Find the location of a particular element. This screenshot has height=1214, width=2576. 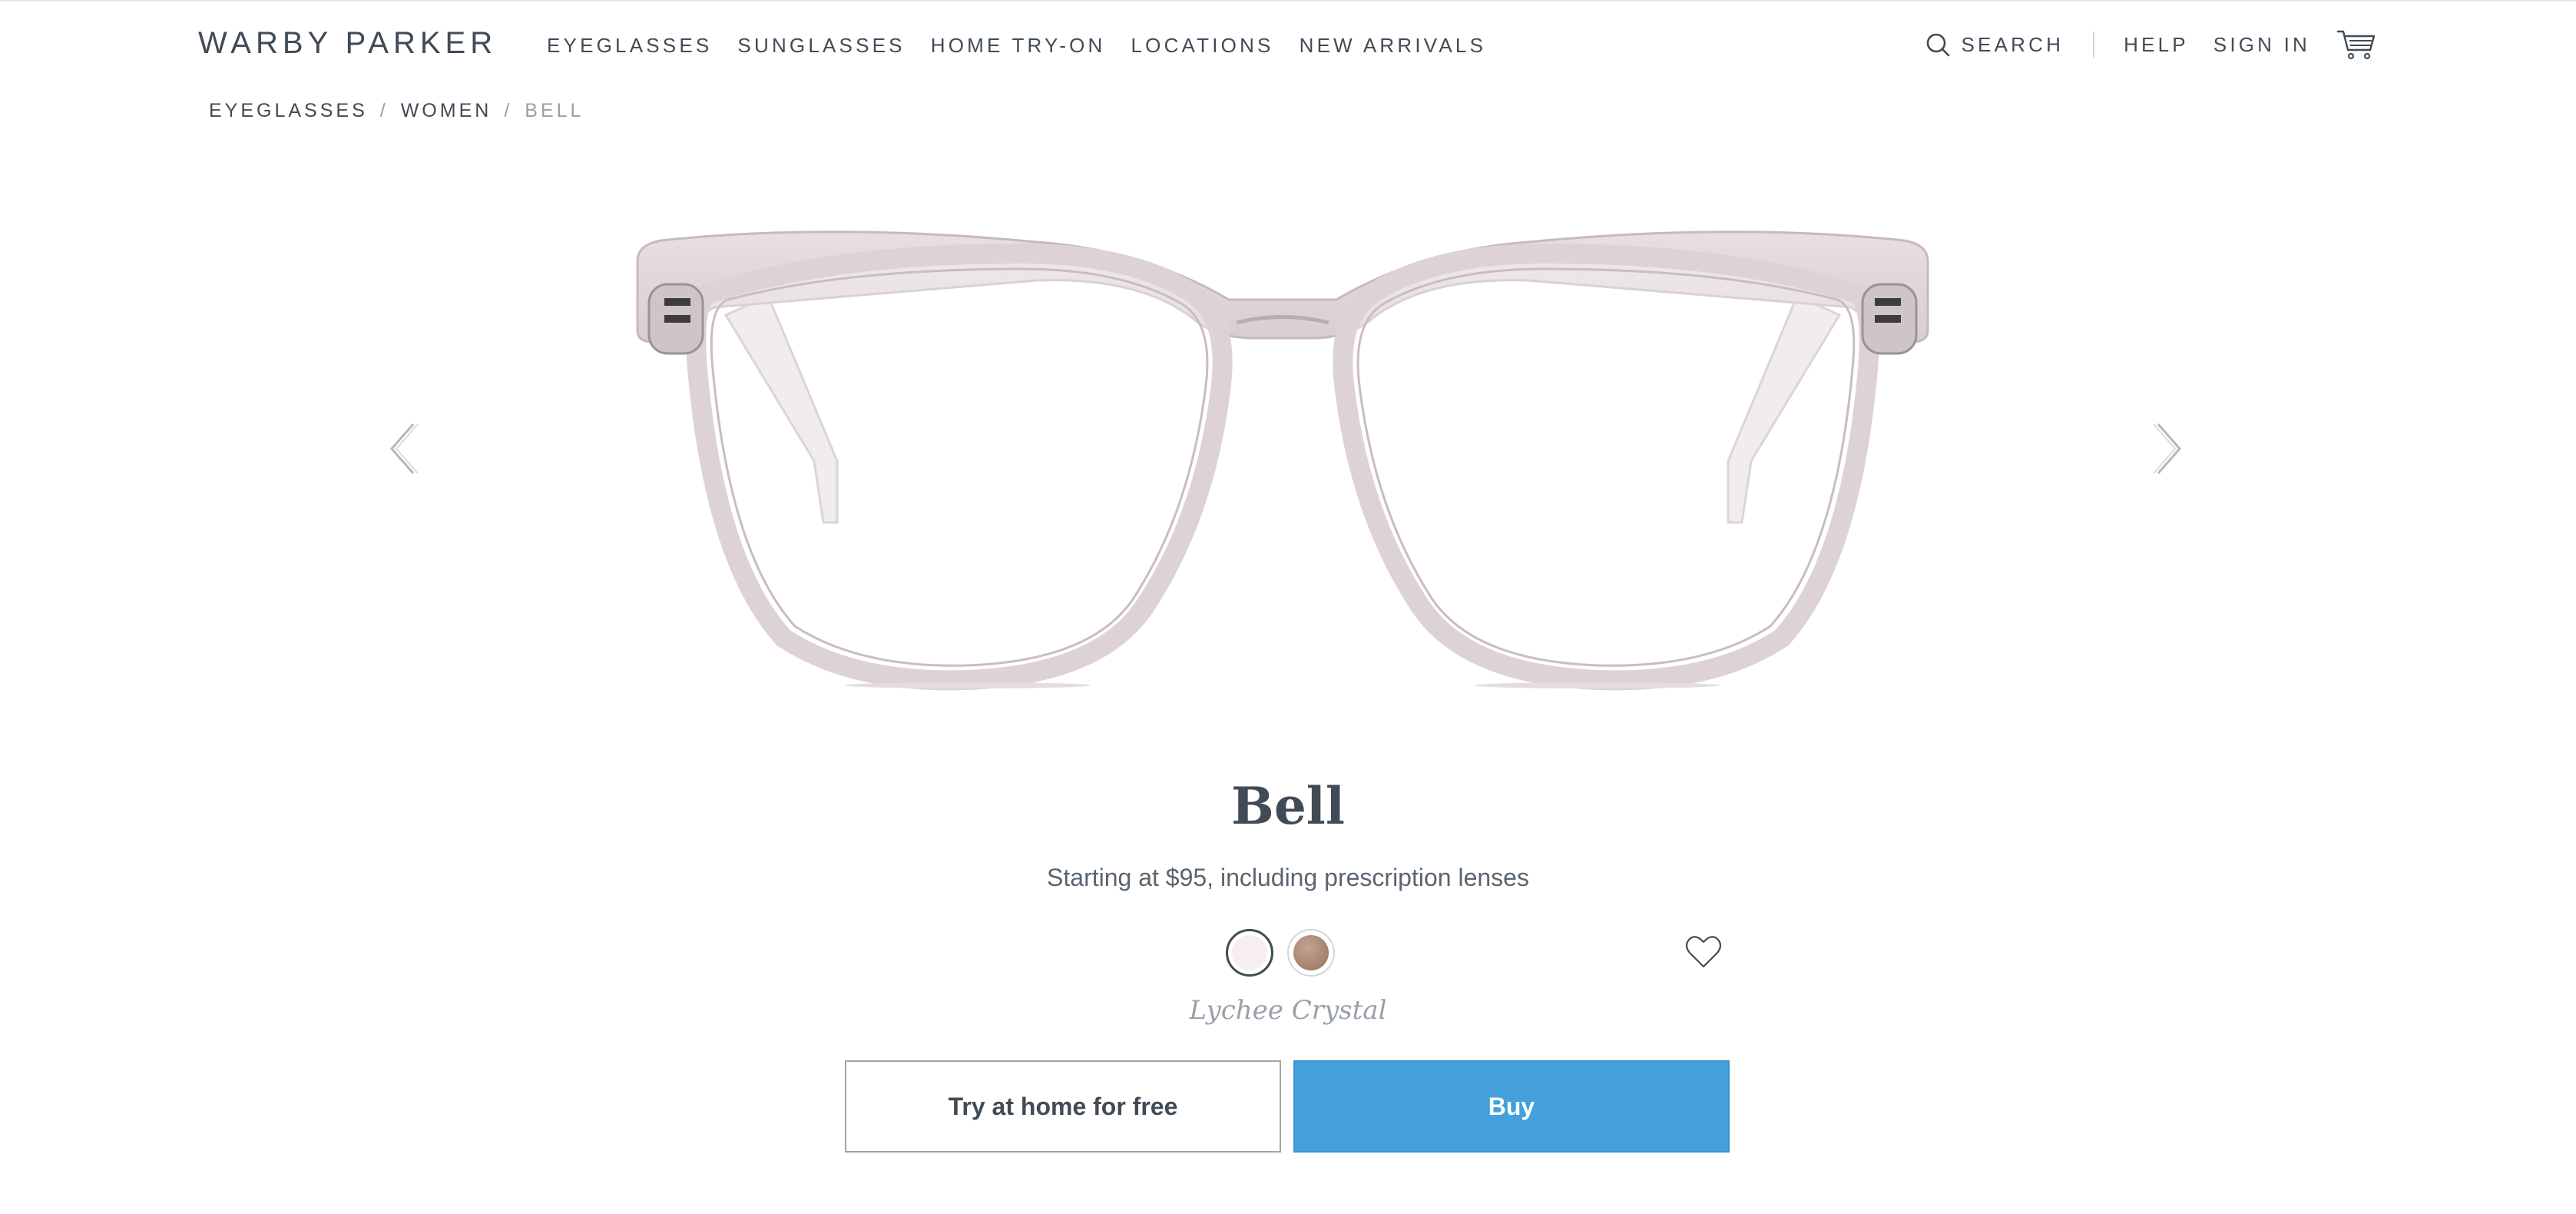

swatch-alternate-color is located at coordinates (1311, 953).